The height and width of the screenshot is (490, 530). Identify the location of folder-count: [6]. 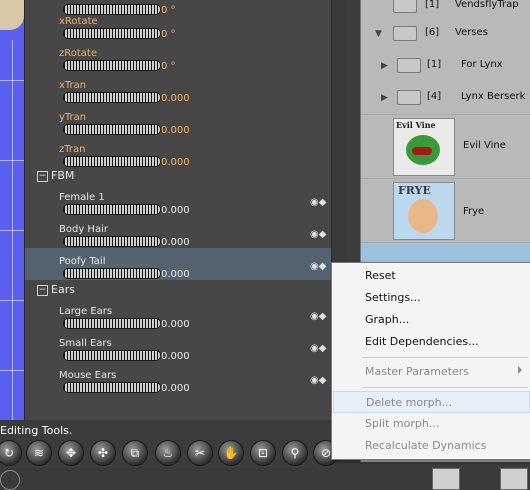
(432, 32).